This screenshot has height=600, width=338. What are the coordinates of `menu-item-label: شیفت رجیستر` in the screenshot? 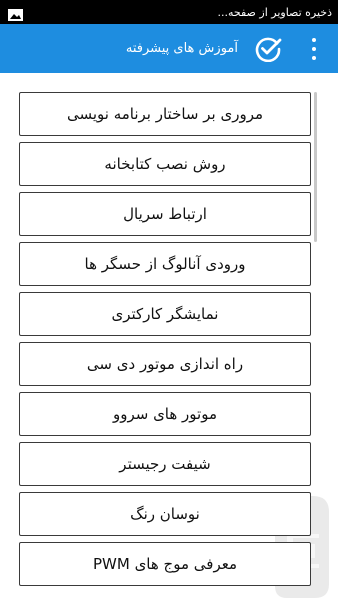 It's located at (165, 464).